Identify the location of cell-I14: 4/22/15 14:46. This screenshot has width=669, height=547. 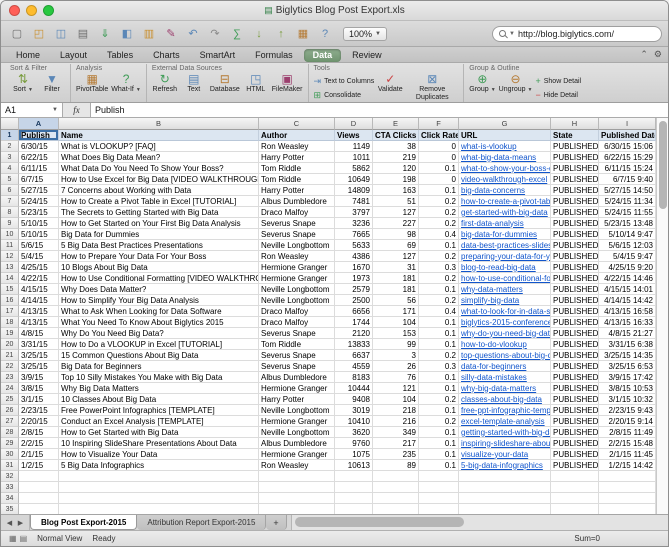
(627, 278).